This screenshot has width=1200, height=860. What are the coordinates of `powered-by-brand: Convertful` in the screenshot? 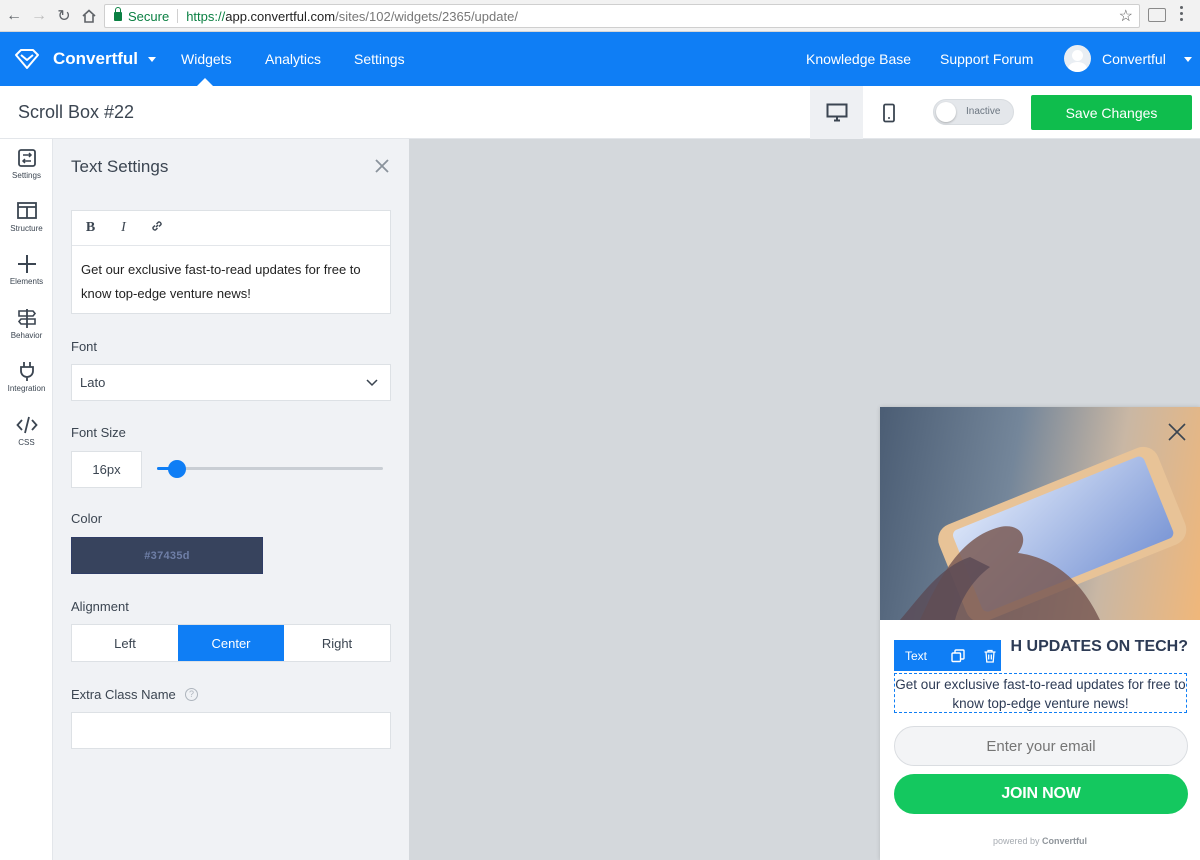 It's located at (1064, 841).